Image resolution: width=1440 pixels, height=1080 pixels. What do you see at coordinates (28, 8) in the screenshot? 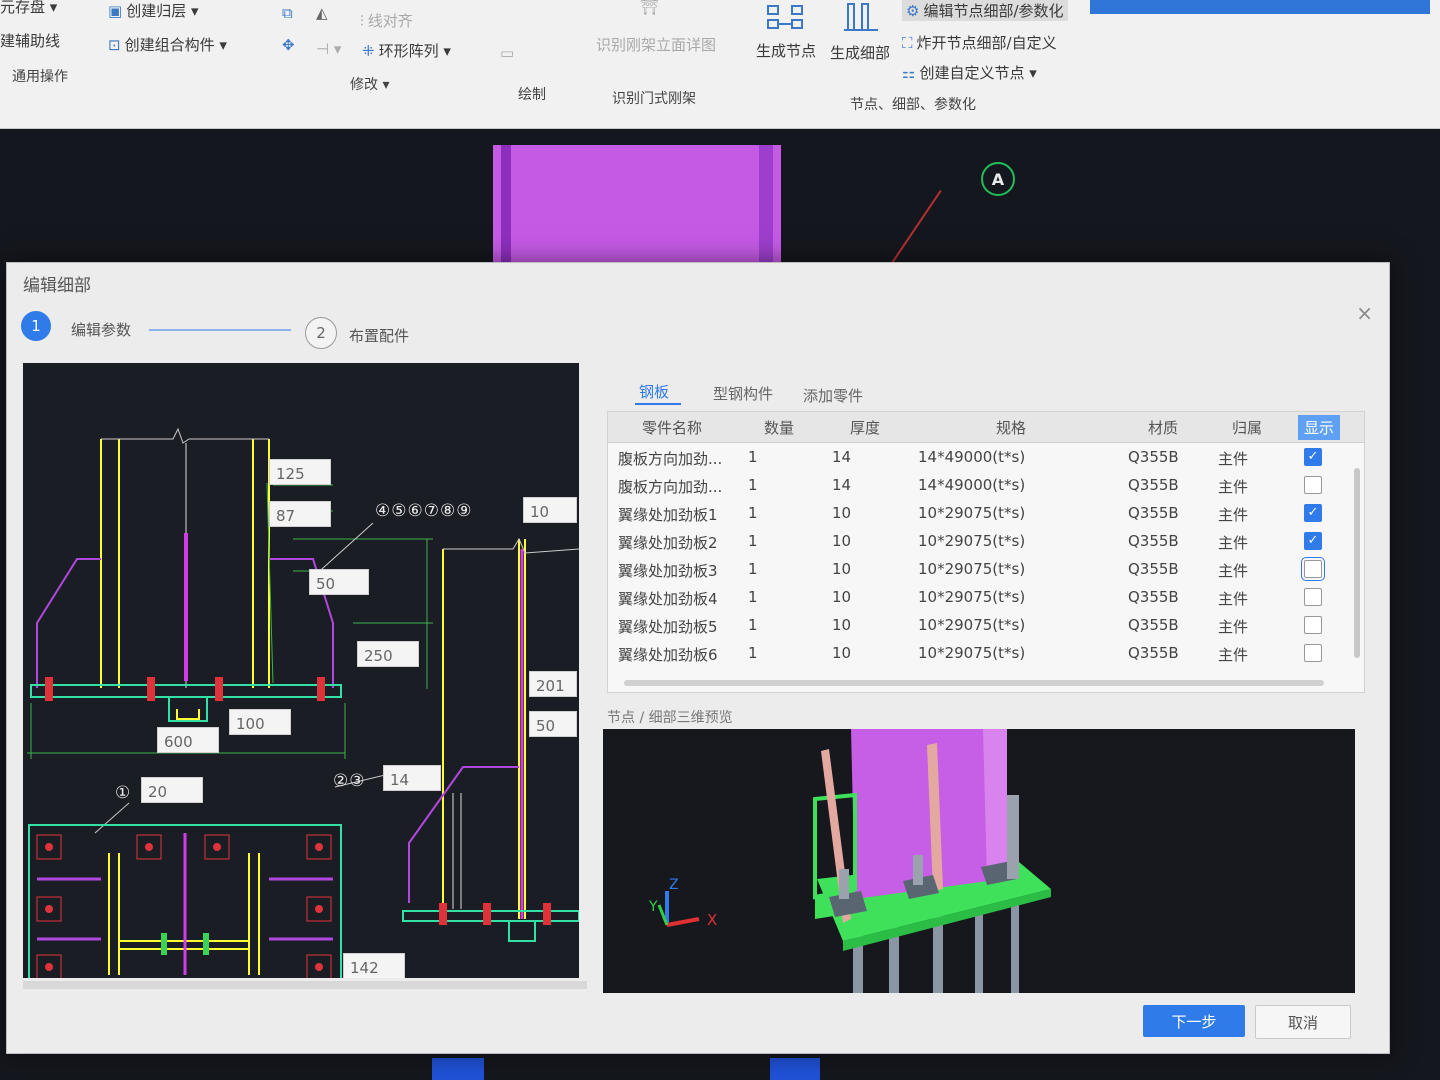
I see `save-disk-button: 元存盘 ▾` at bounding box center [28, 8].